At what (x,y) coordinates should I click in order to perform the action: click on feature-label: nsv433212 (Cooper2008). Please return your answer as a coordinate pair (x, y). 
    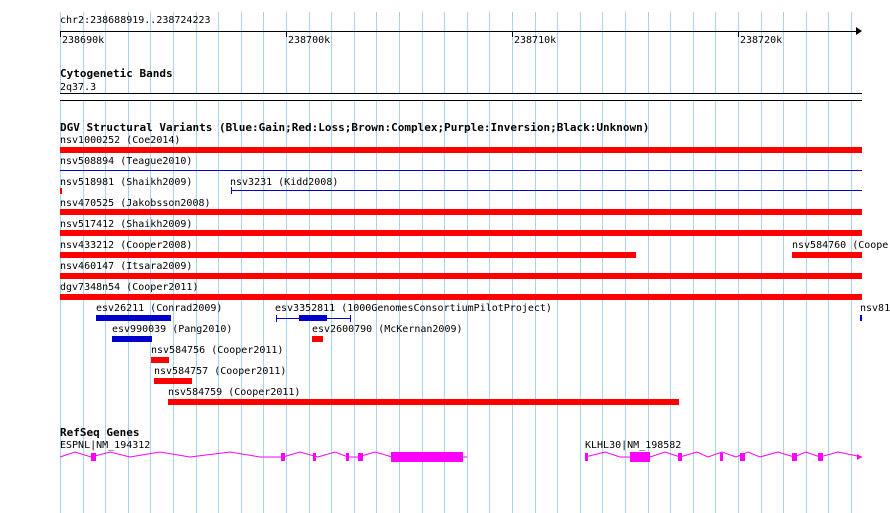
    Looking at the image, I should click on (126, 245).